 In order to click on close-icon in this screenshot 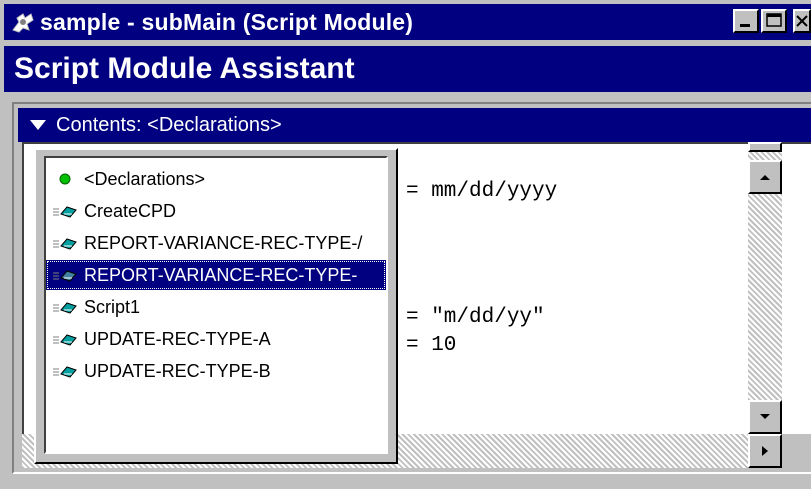, I will do `click(802, 21)`.